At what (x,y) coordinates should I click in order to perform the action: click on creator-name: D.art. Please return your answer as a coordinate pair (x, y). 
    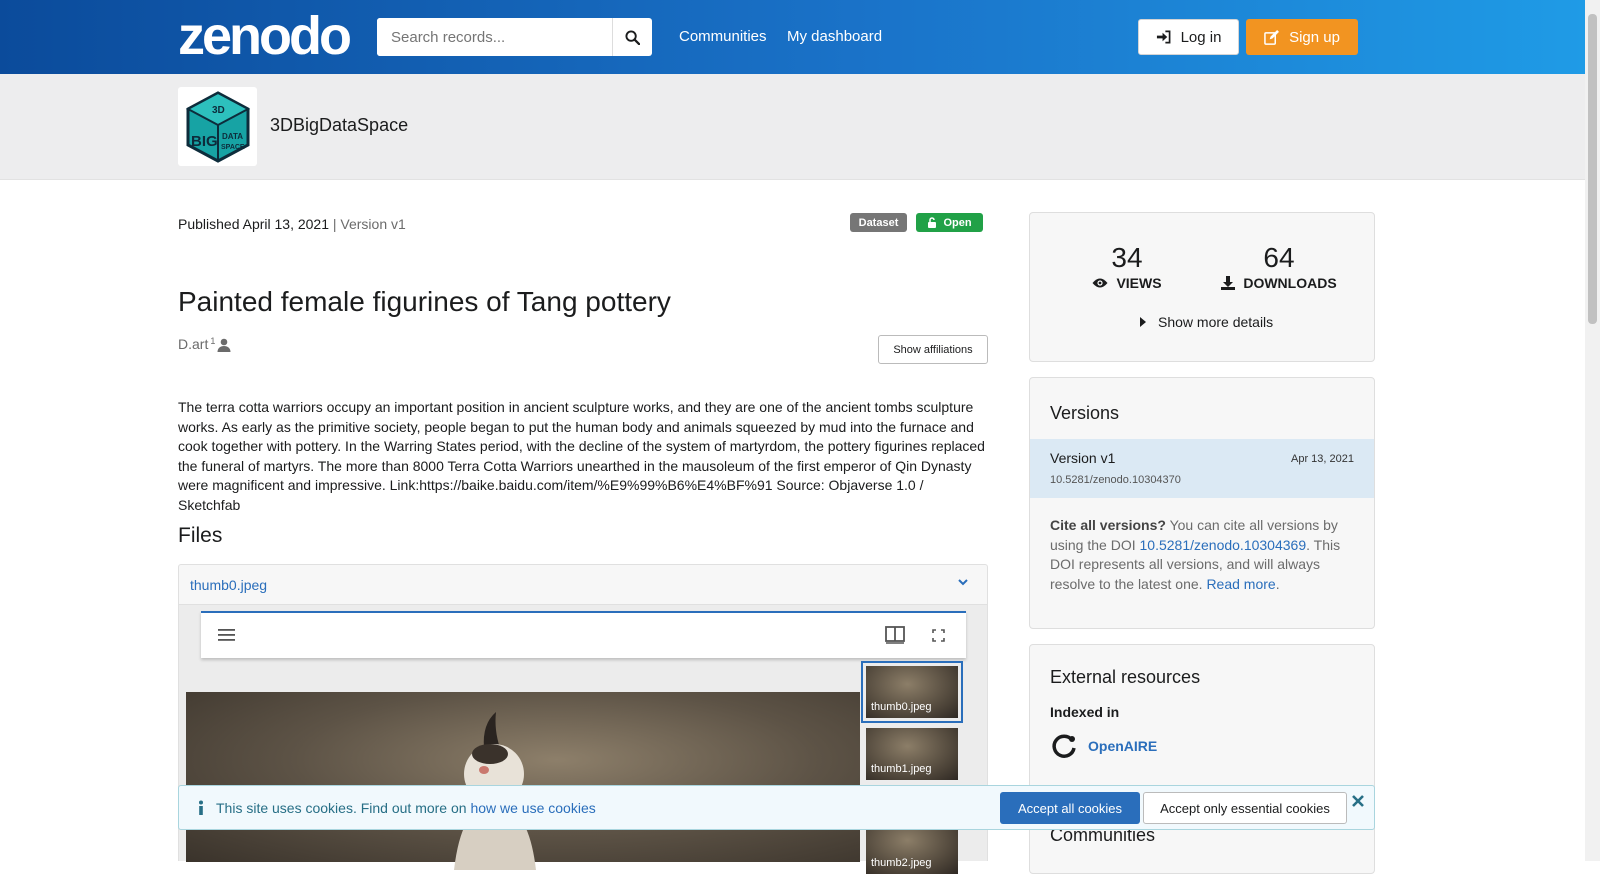
    Looking at the image, I should click on (193, 344).